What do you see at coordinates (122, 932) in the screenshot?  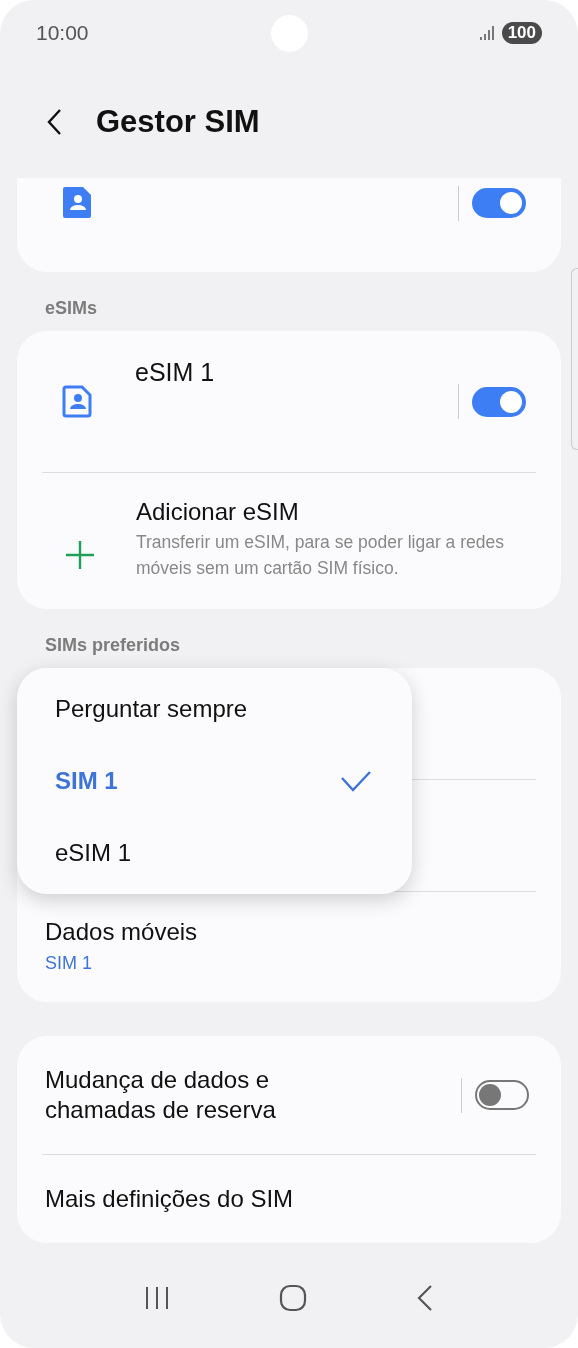 I see `item-title: Dados móveis` at bounding box center [122, 932].